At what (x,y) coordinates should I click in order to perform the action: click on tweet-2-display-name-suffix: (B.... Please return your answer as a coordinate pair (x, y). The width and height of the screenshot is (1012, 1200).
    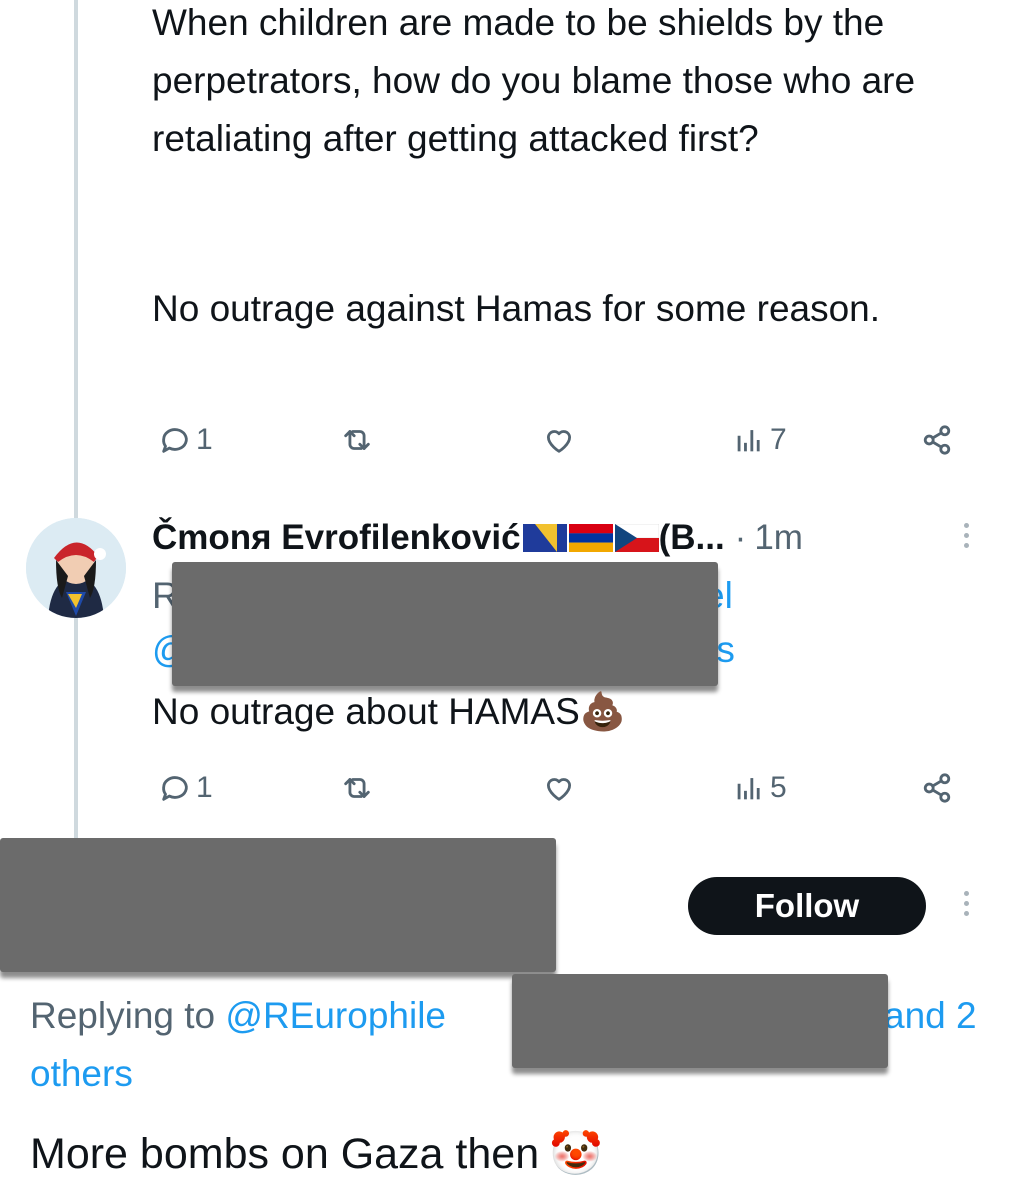
    Looking at the image, I should click on (692, 538).